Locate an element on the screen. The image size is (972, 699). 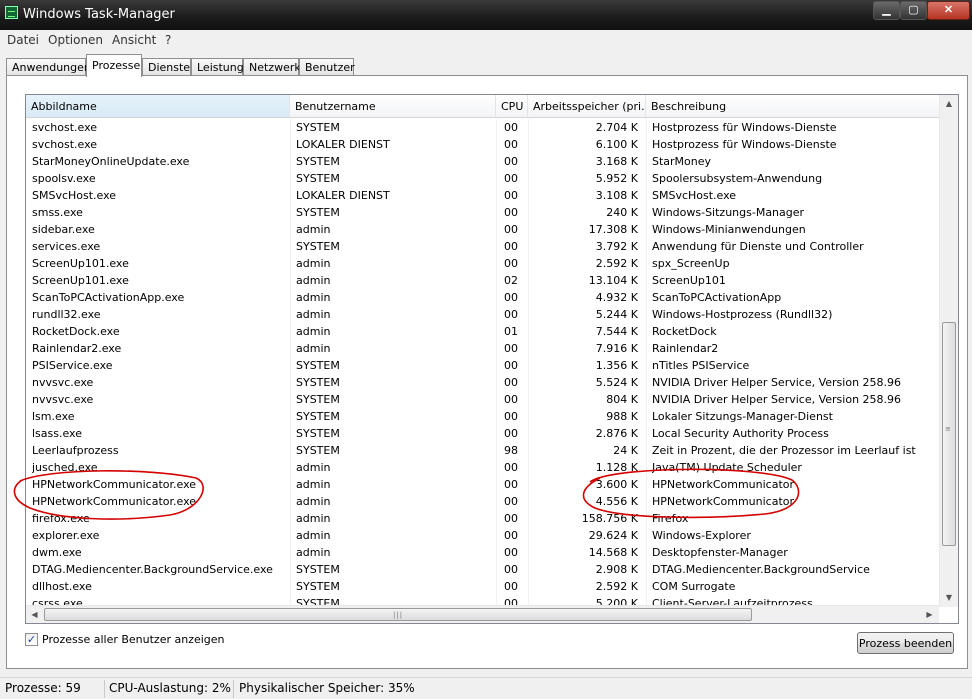
cell-beschreibung: Client-Server-Laufzeitprozess is located at coordinates (732, 601).